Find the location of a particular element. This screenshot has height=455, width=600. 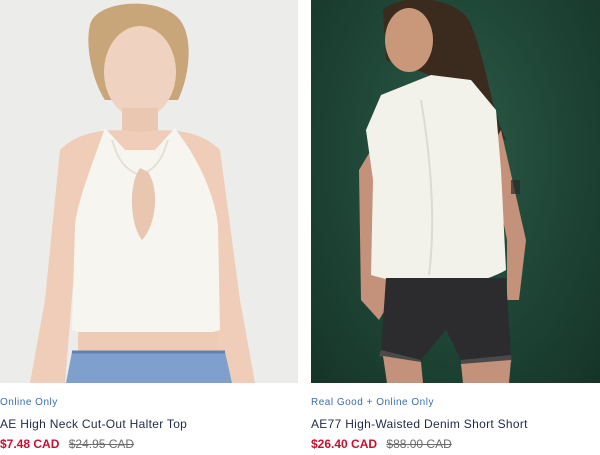

price-row: $7.48 CAD $24.95 CAD is located at coordinates (149, 444).